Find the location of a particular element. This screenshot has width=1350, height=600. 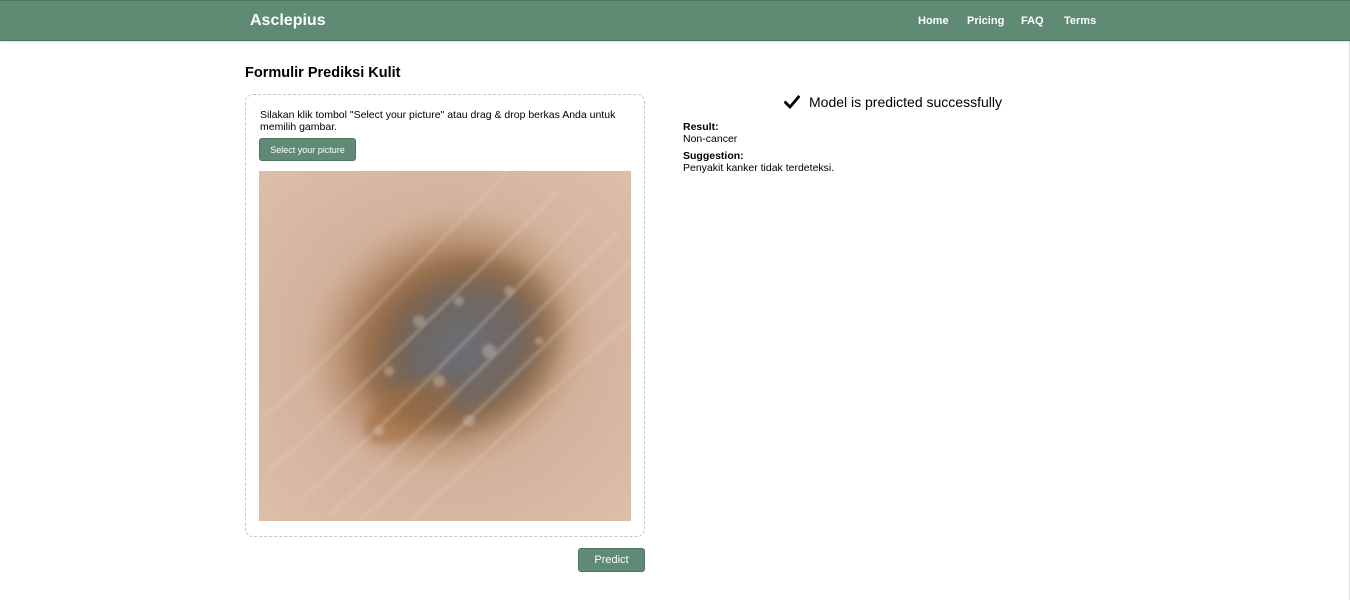

status-text: Model is predicted successfully is located at coordinates (905, 102).